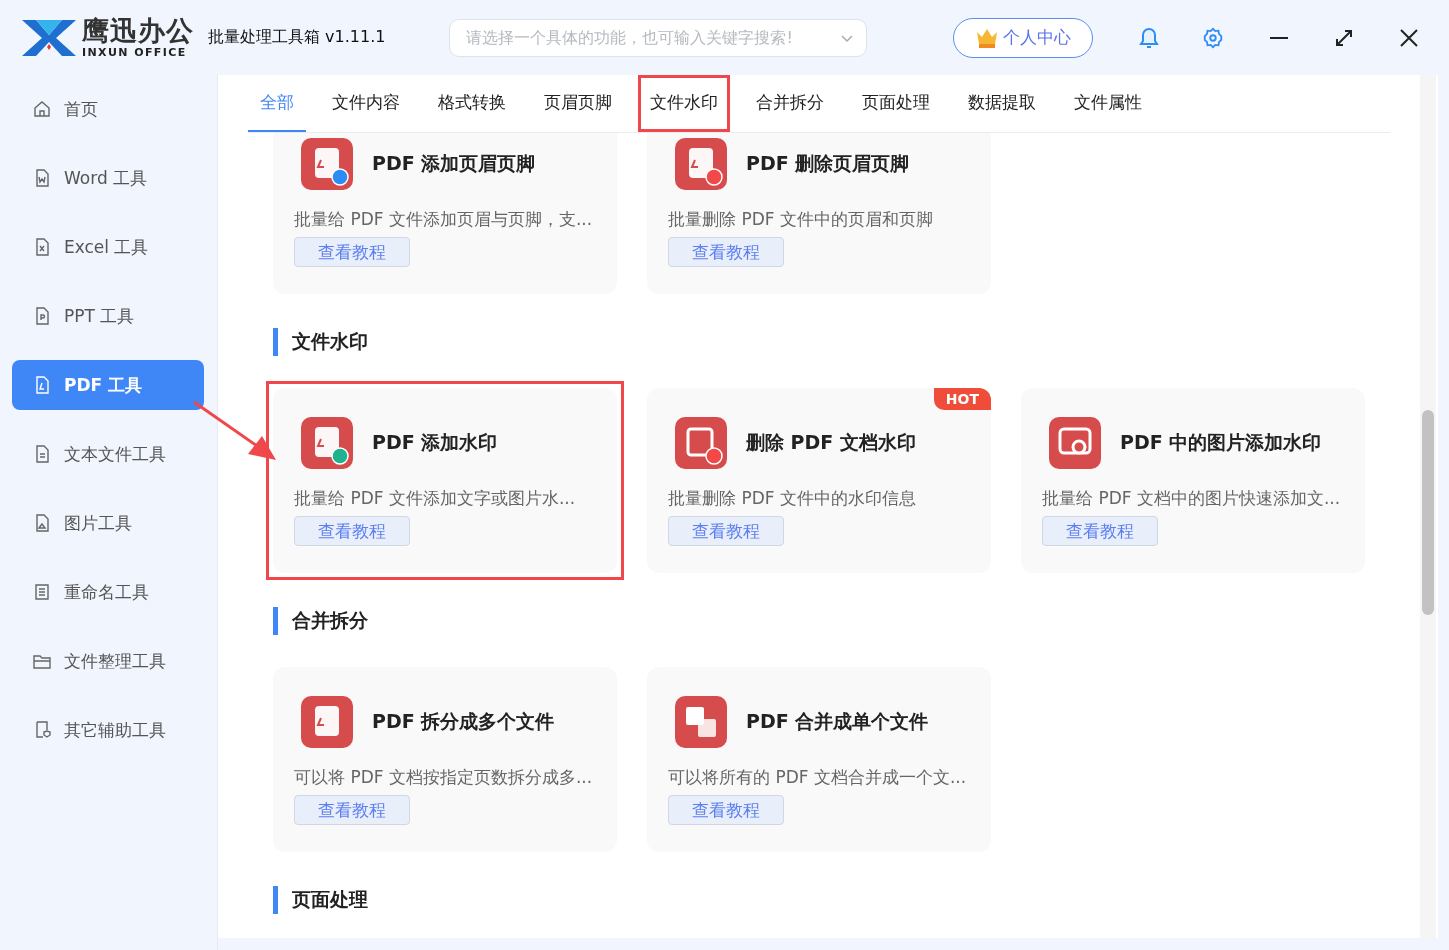 This screenshot has height=950, width=1449. Describe the element at coordinates (108, 247) in the screenshot. I see `sidebar-item: Excel 工具` at that location.